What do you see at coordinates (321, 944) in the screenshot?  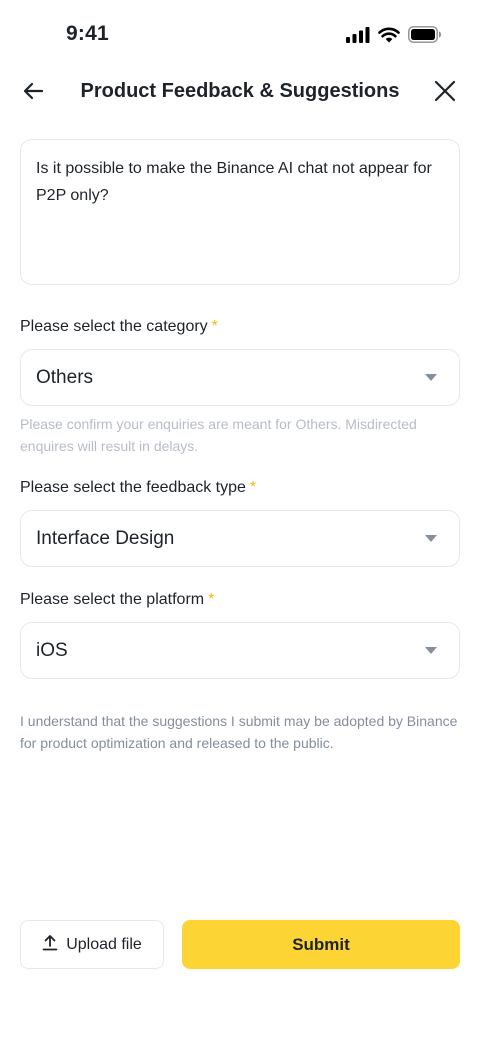 I see `submit-button: Submit` at bounding box center [321, 944].